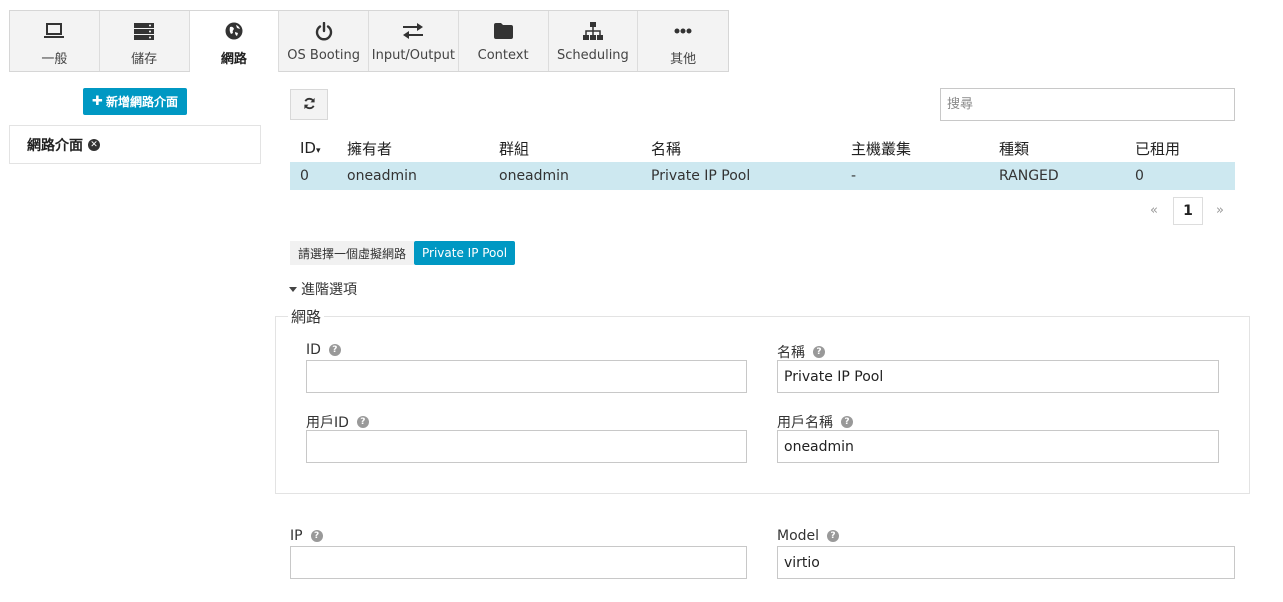 This screenshot has height=602, width=1283. I want to click on selected-vnet-badge: Private IP Pool, so click(465, 253).